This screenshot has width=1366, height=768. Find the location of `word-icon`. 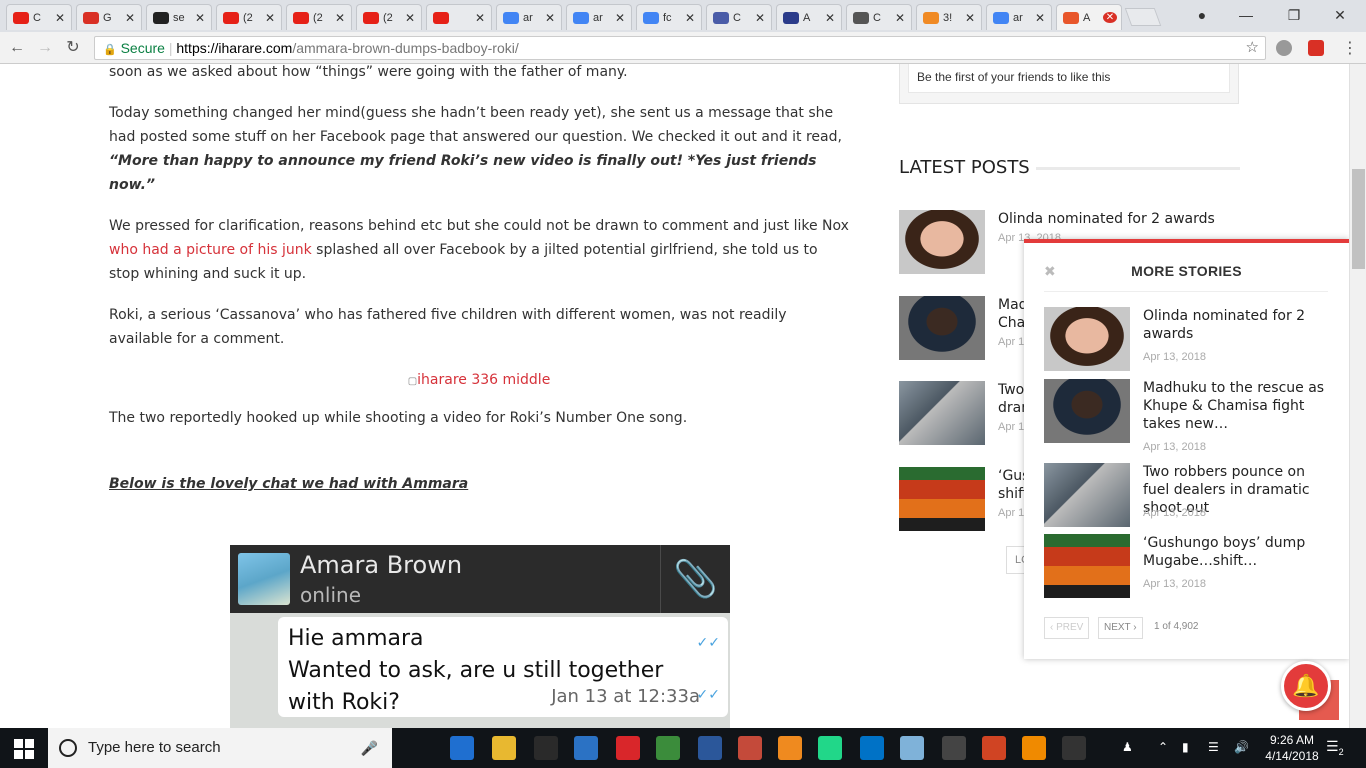

word-icon is located at coordinates (710, 748).